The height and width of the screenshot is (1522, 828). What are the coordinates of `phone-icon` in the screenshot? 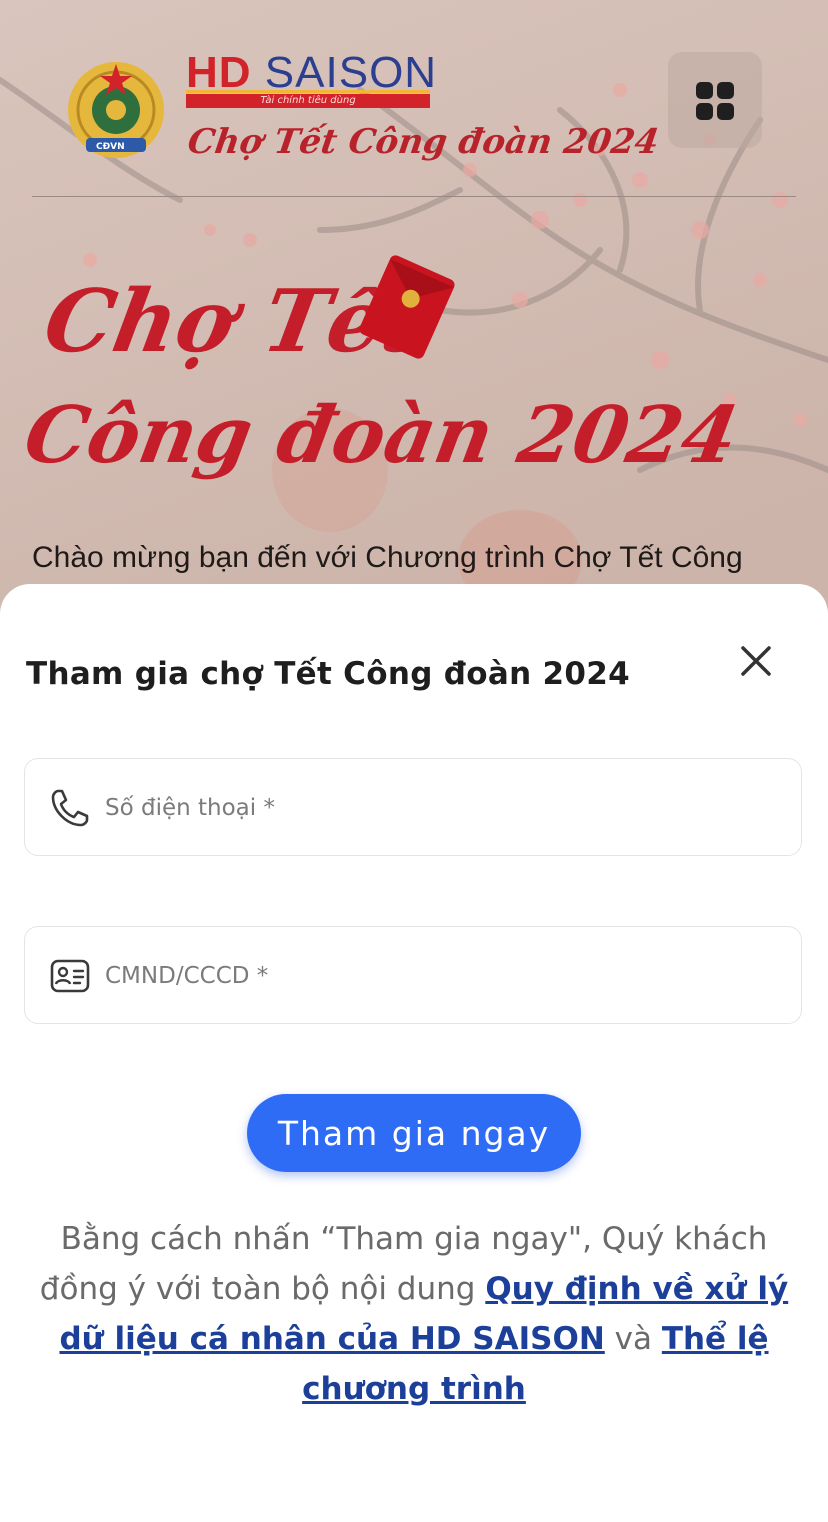 It's located at (70, 808).